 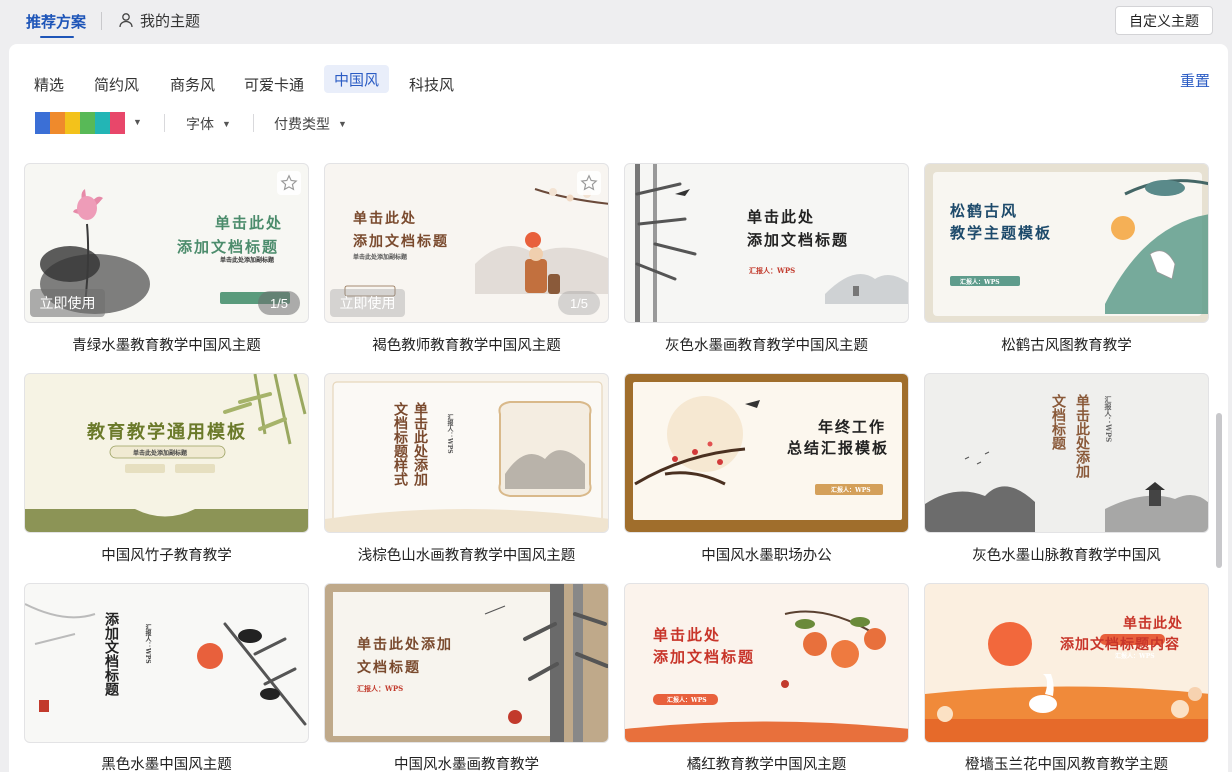 What do you see at coordinates (380, 688) in the screenshot?
I see `card-10-thumb-subtitle: 汇报人：WPS` at bounding box center [380, 688].